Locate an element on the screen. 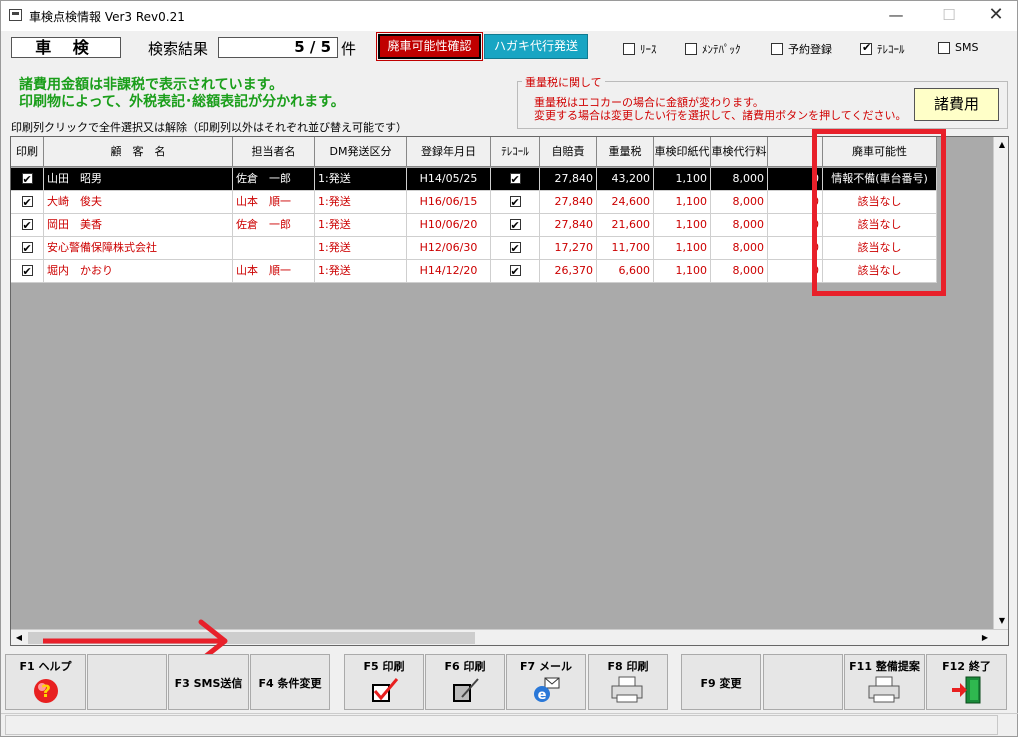  f4-condition-button: F4 条件変更 is located at coordinates (290, 682).